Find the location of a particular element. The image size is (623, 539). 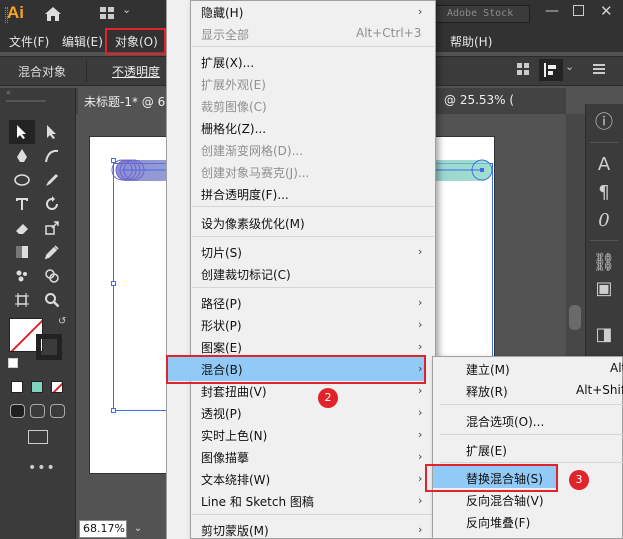

menu-item-clipping-mask: 剪切蒙版(M) is located at coordinates (235, 530).